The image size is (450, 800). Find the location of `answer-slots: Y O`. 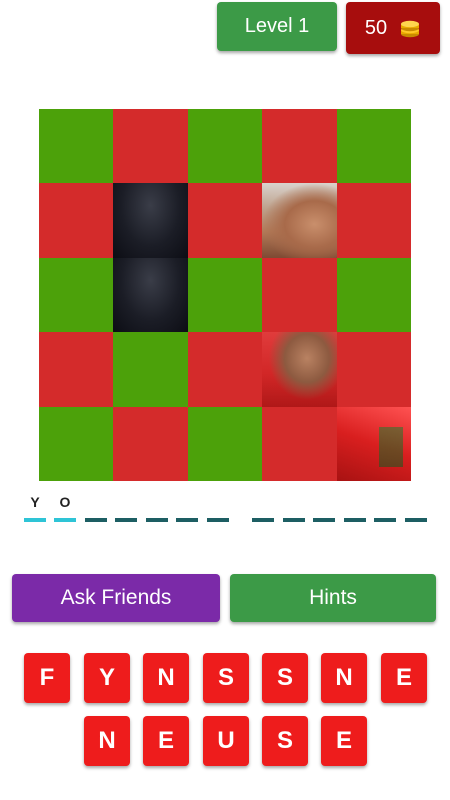

answer-slots: Y O is located at coordinates (226, 506).